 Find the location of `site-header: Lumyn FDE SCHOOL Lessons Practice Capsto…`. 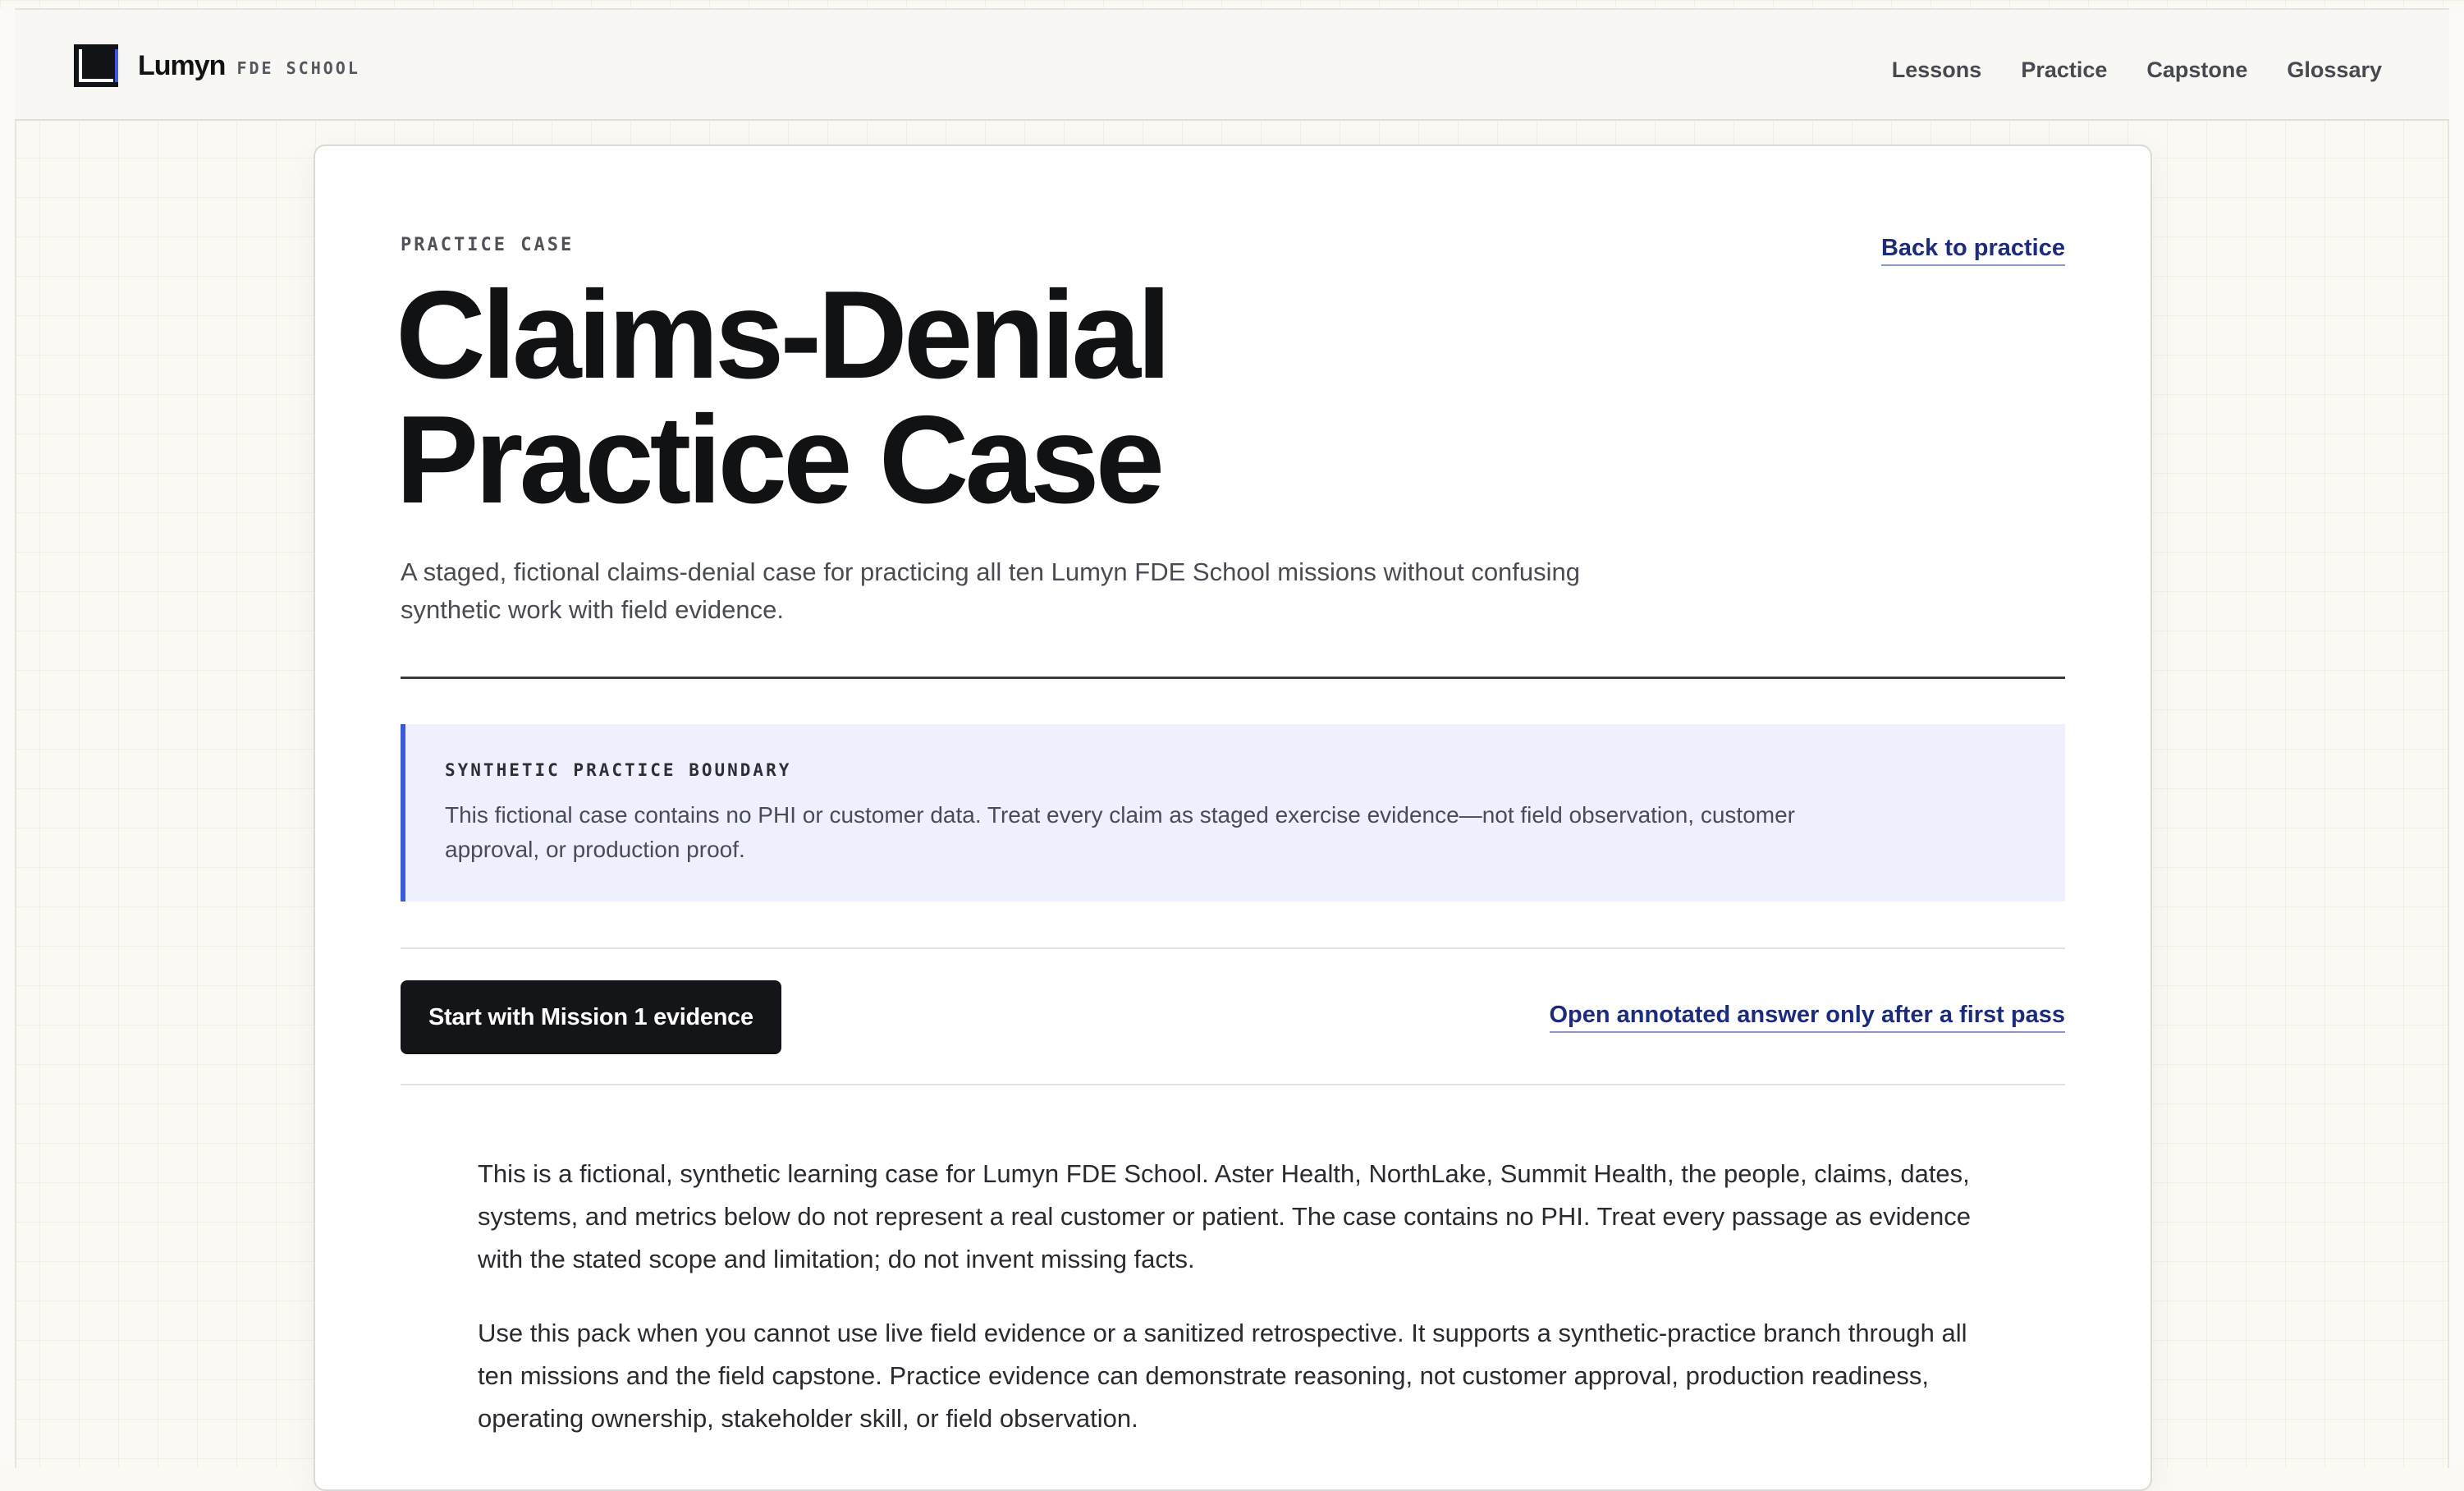

site-header: Lumyn FDE SCHOOL Lessons Practice Capsto… is located at coordinates (1232, 64).